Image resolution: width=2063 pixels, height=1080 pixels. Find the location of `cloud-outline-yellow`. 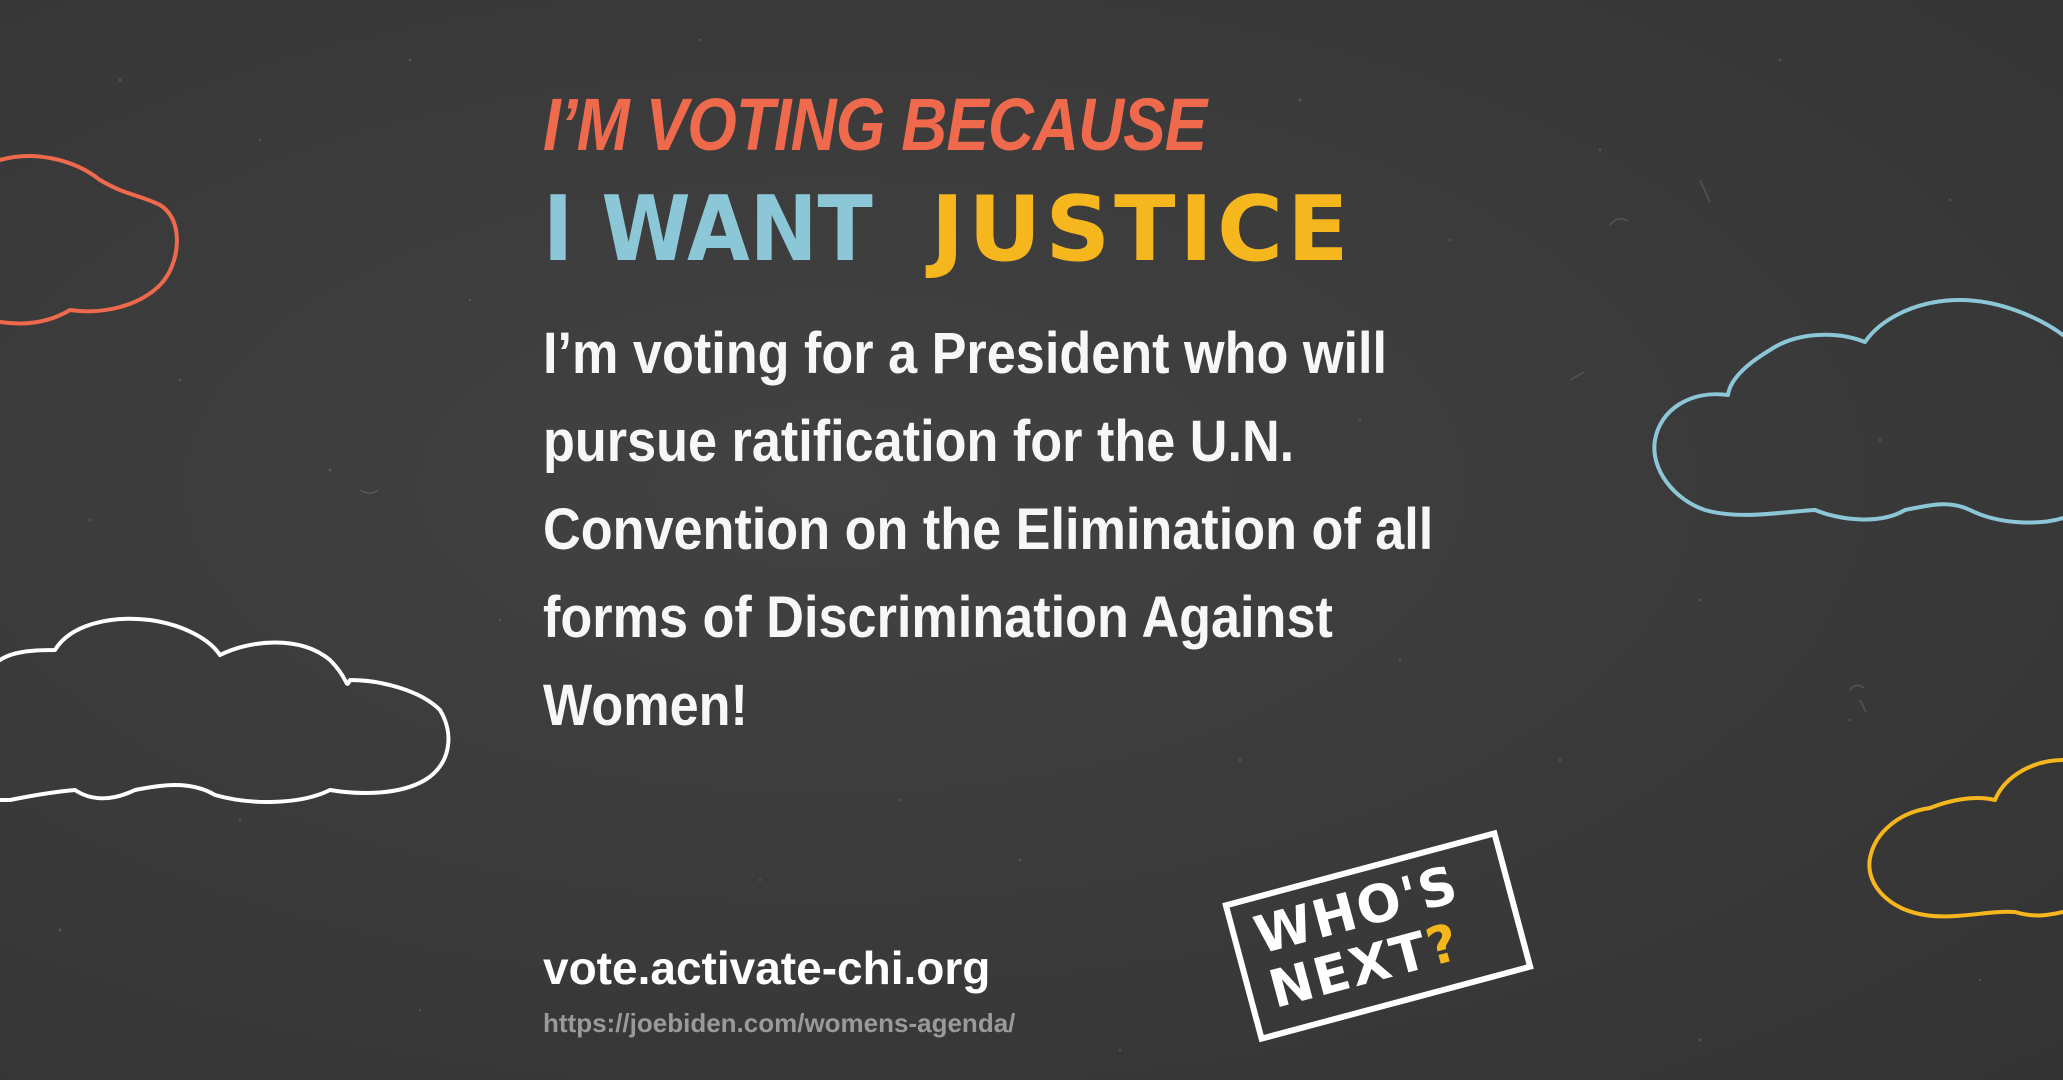

cloud-outline-yellow is located at coordinates (1965, 838).